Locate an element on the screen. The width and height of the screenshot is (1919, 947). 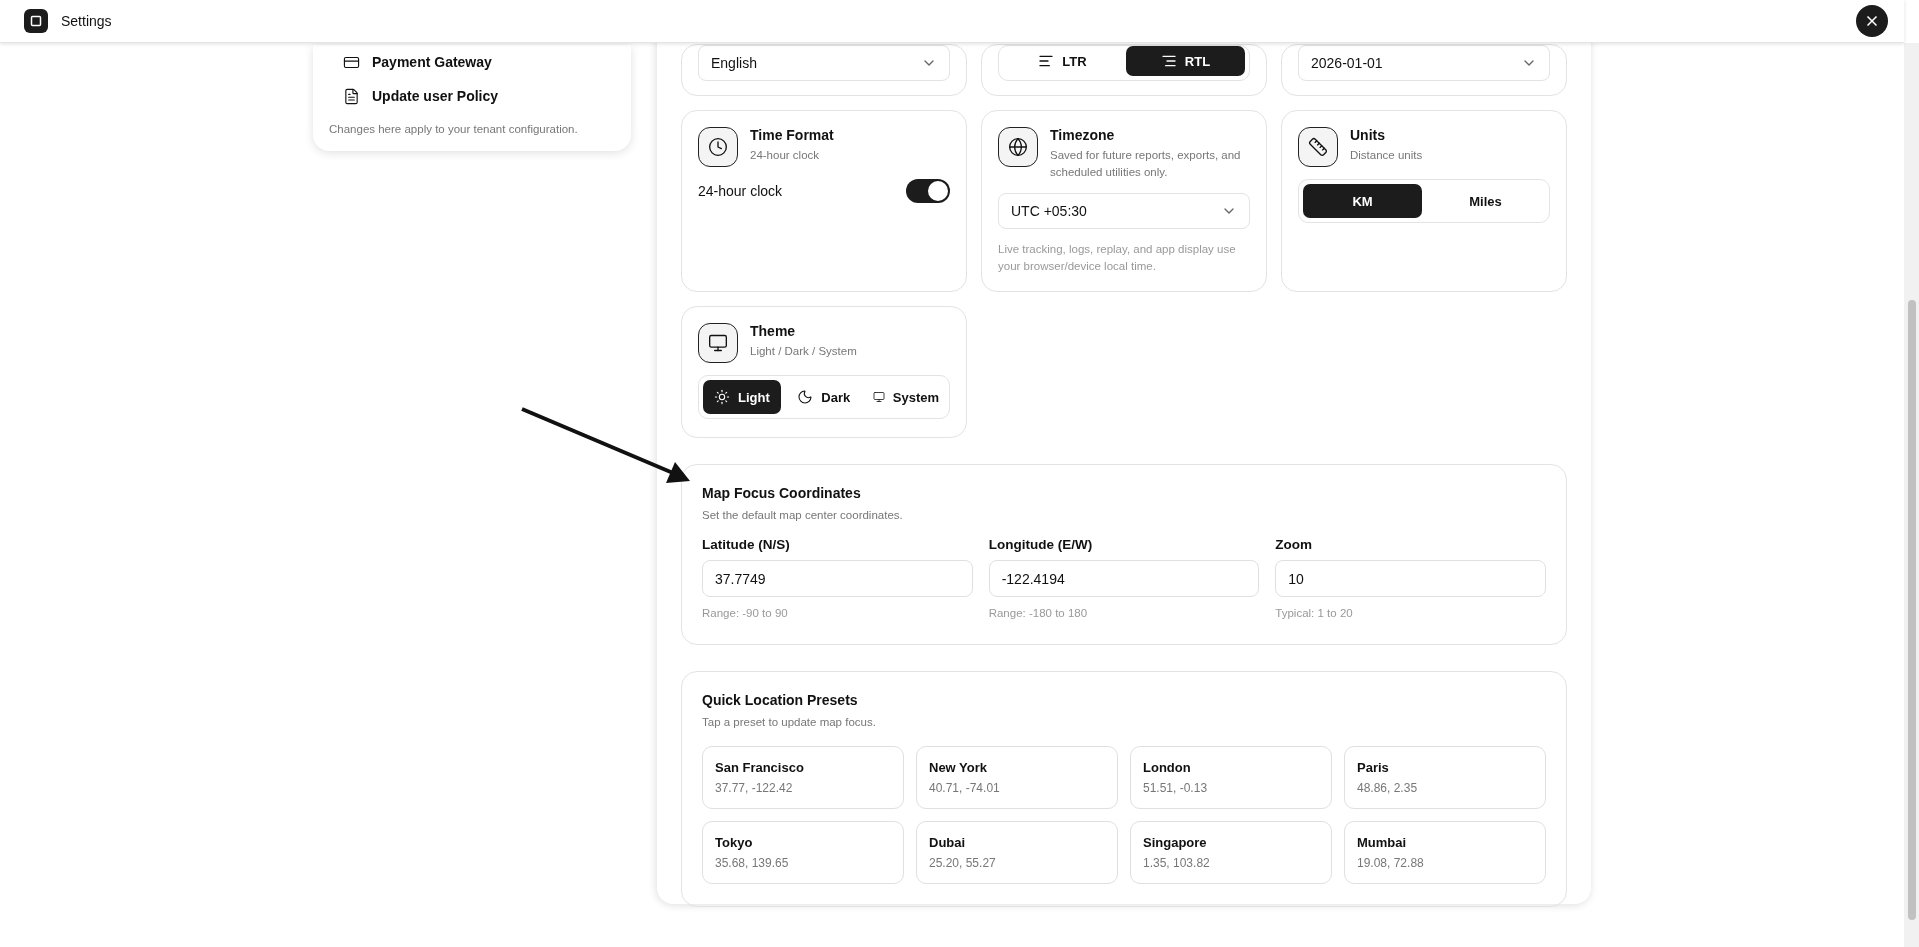
date-select: 2026-01-01 is located at coordinates (1424, 63).